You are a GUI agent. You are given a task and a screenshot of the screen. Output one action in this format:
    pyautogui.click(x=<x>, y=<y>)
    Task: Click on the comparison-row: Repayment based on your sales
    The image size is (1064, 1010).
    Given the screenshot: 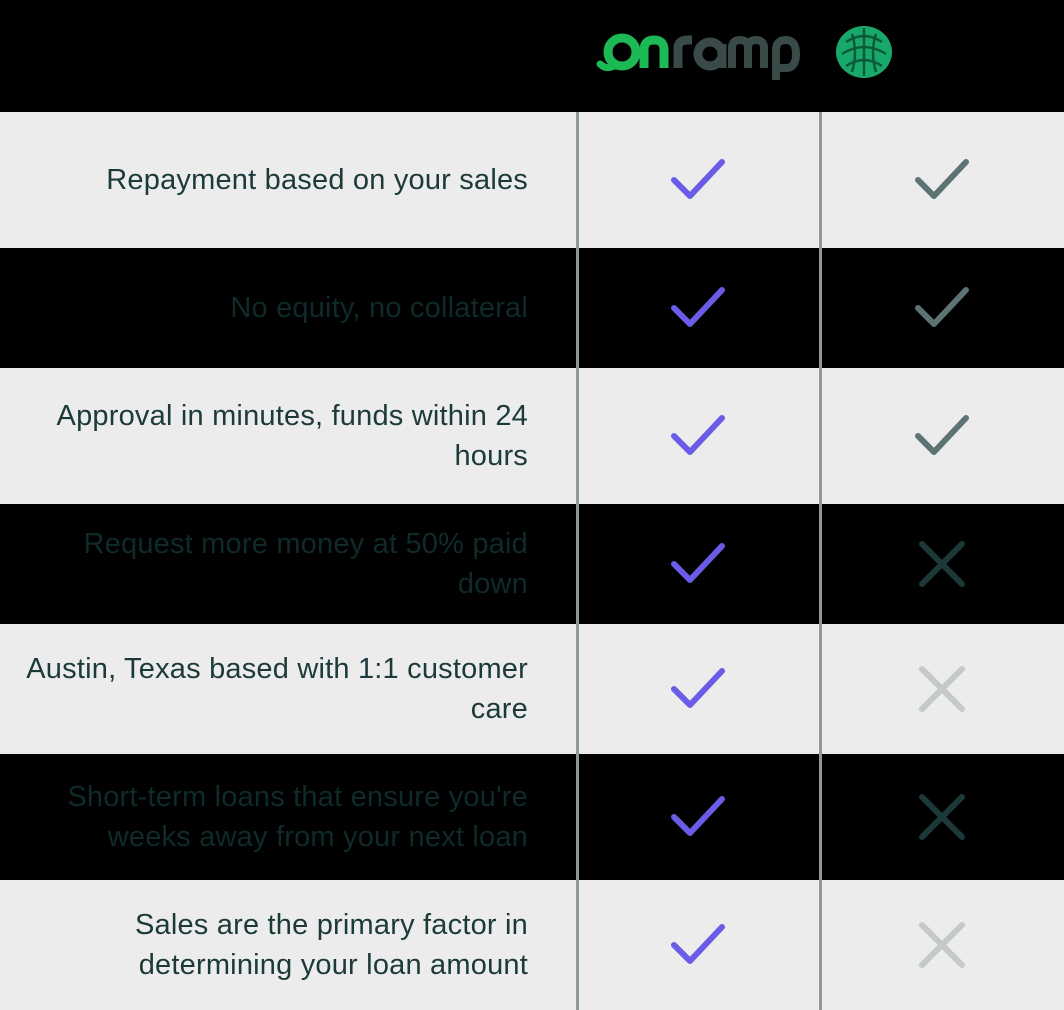 What is the action you would take?
    pyautogui.click(x=532, y=180)
    